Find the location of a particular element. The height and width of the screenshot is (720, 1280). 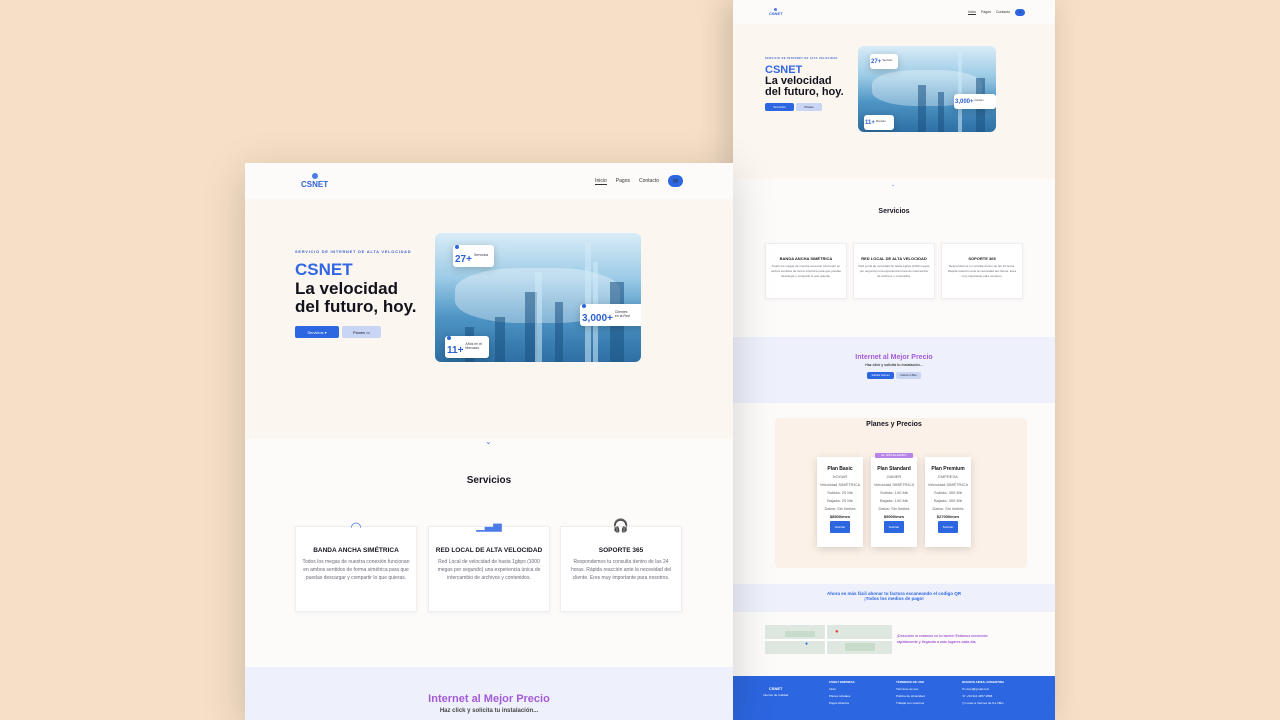

services-button: Servicios ▾ is located at coordinates (317, 332).